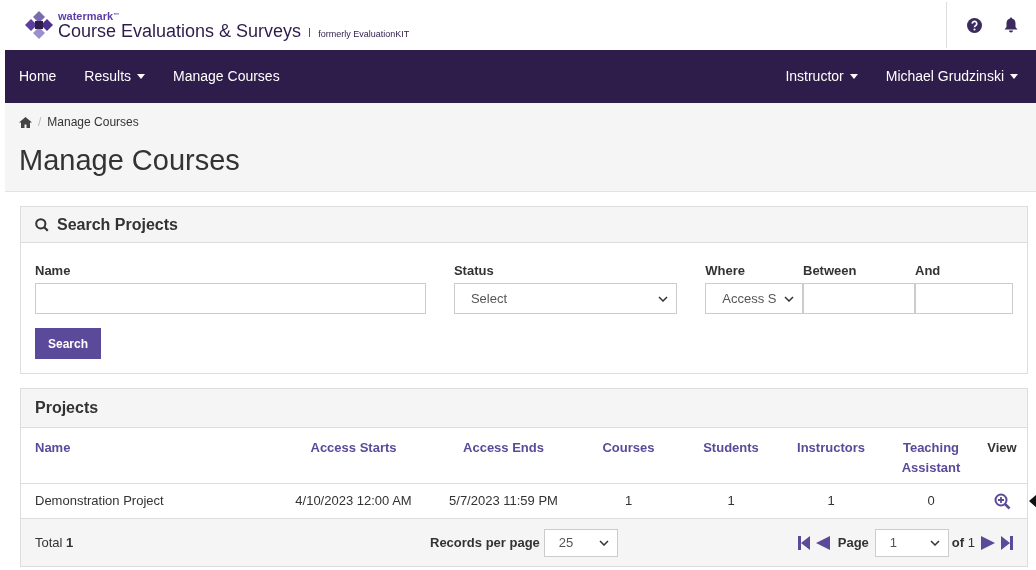  I want to click on logo-icon, so click(39, 25).